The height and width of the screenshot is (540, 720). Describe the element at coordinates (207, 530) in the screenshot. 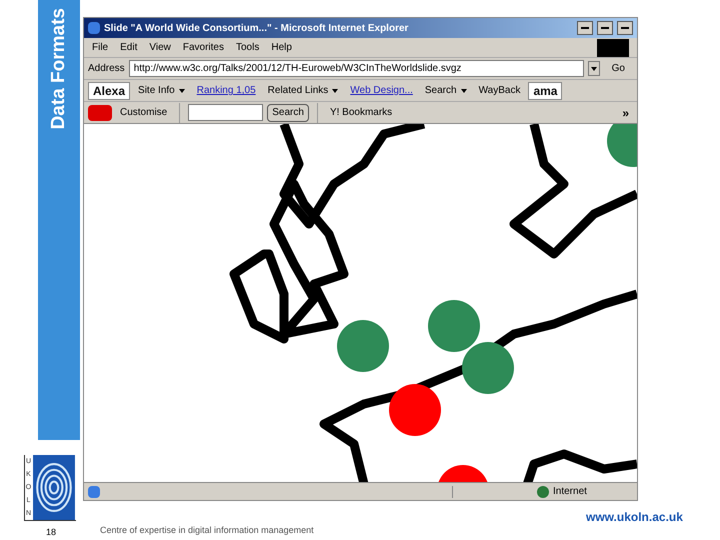

I see `footer-text: Centre of expertise in digital information management` at that location.